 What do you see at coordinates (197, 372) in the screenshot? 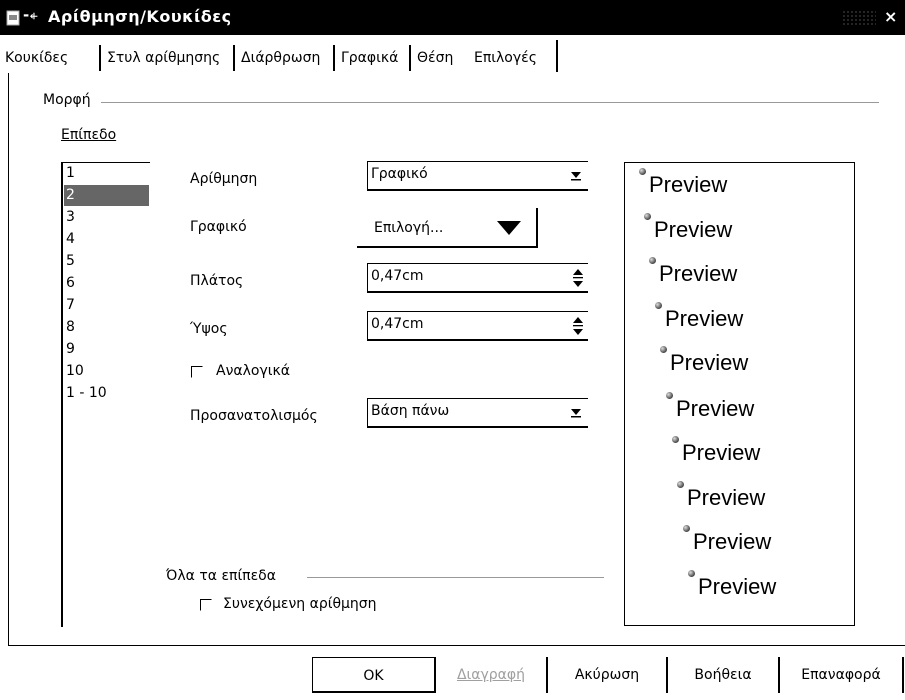
I see `proportional-checkbox` at bounding box center [197, 372].